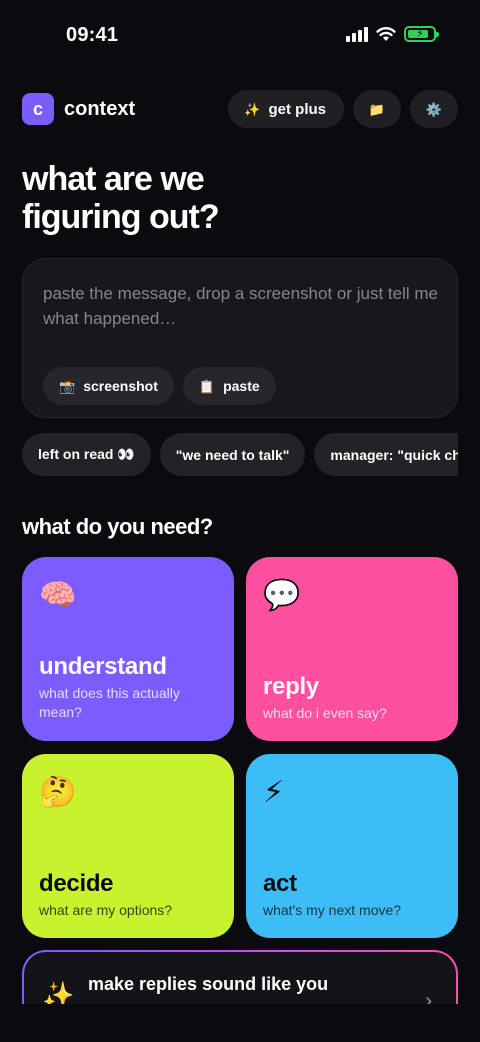 The width and height of the screenshot is (480, 1042). I want to click on suggestion-chip-manager: manager: "quick chat?", so click(386, 454).